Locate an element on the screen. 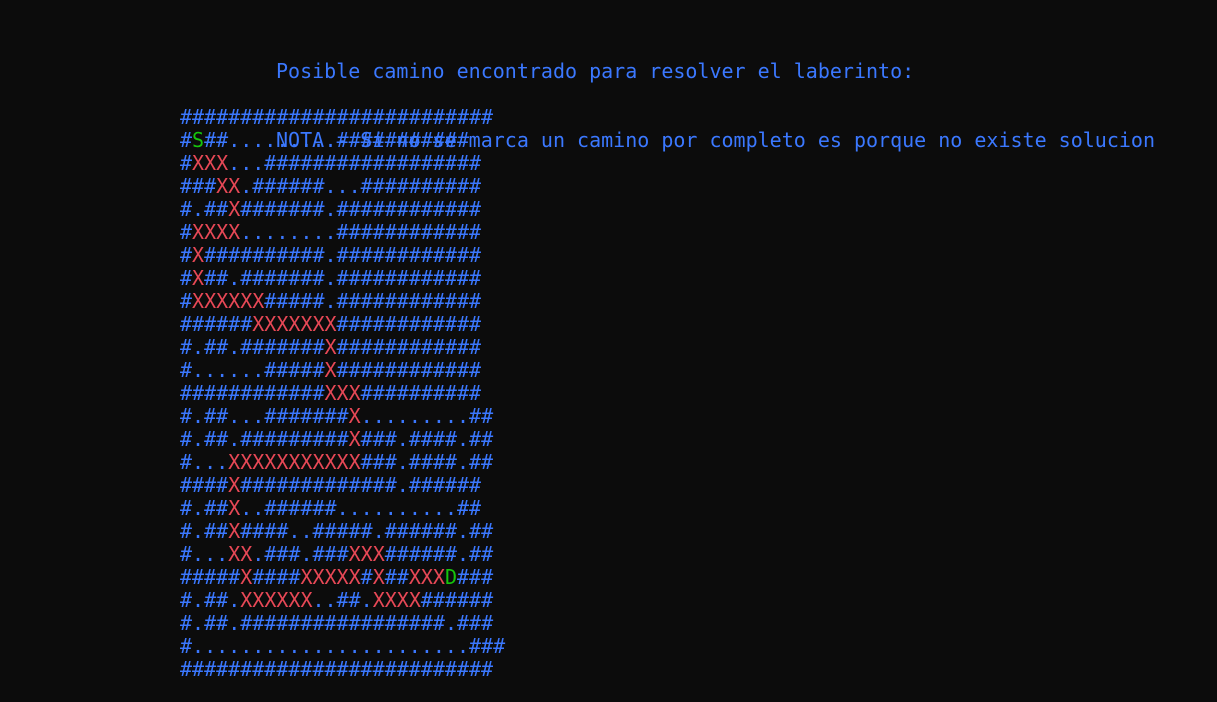 This screenshot has height=702, width=1217. maze-row: #.##.#########X###.####.## is located at coordinates (342, 439).